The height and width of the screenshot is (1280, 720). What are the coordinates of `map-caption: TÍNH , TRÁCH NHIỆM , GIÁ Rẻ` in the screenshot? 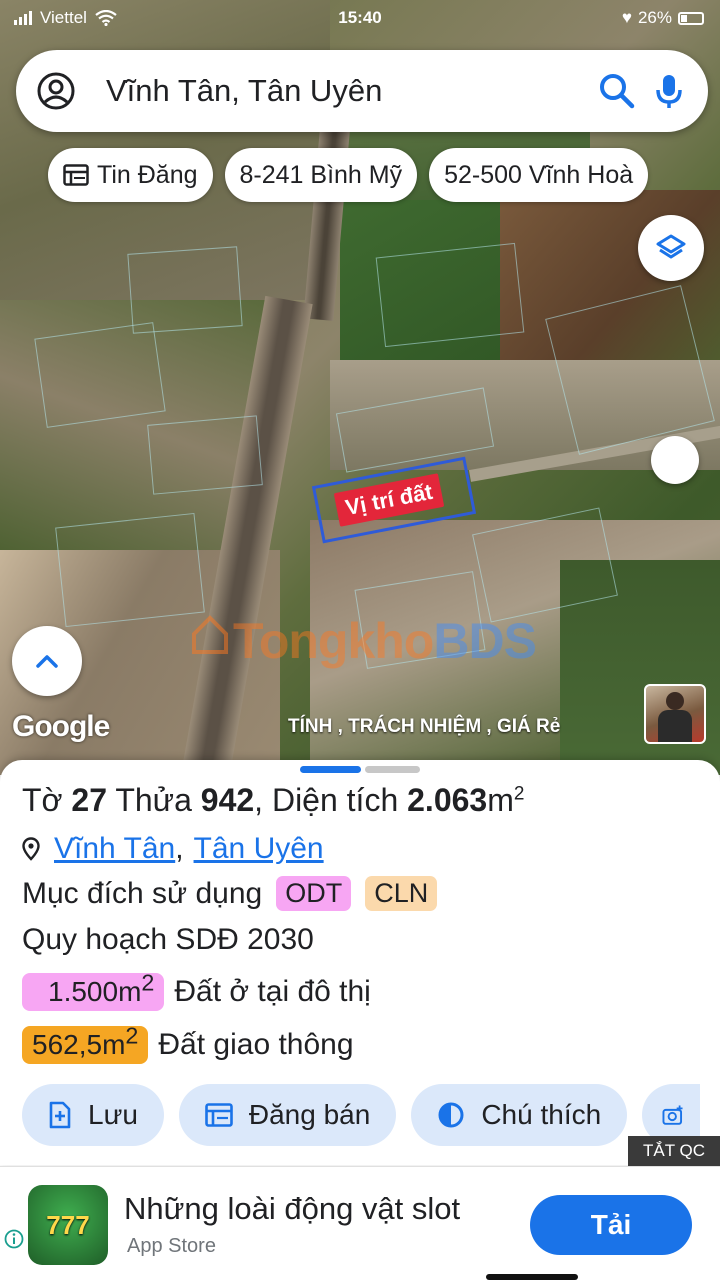 It's located at (424, 726).